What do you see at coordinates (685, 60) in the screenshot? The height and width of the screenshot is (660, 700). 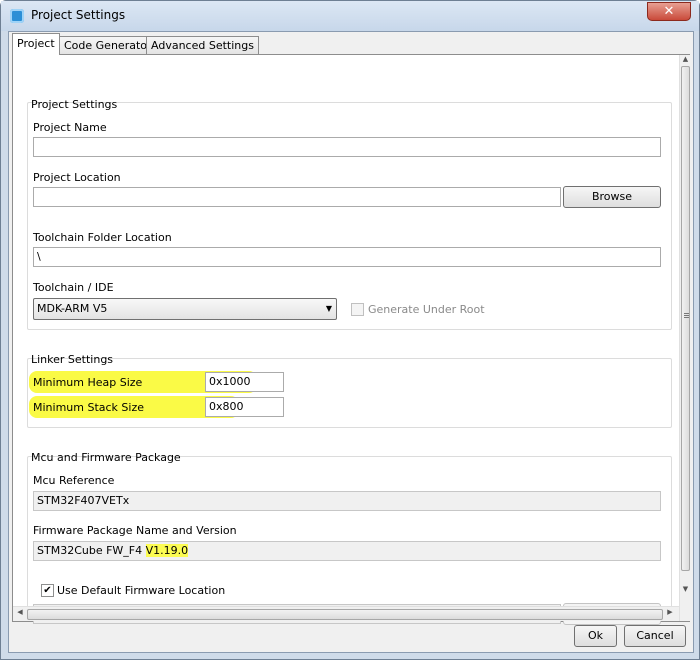 I see `scroll-up-icon: ▲` at bounding box center [685, 60].